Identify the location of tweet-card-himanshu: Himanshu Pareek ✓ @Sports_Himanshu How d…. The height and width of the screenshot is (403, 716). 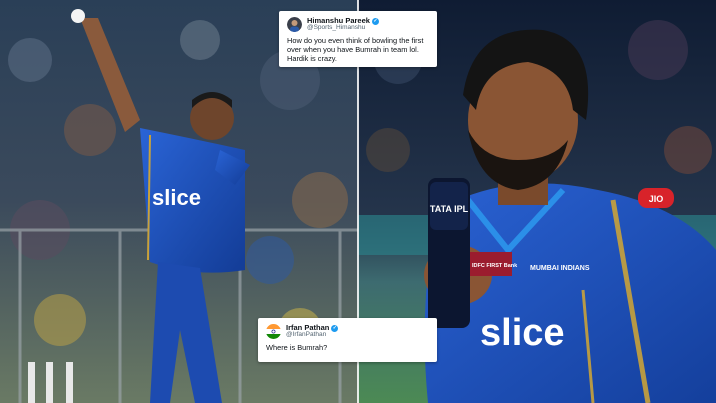
(358, 39).